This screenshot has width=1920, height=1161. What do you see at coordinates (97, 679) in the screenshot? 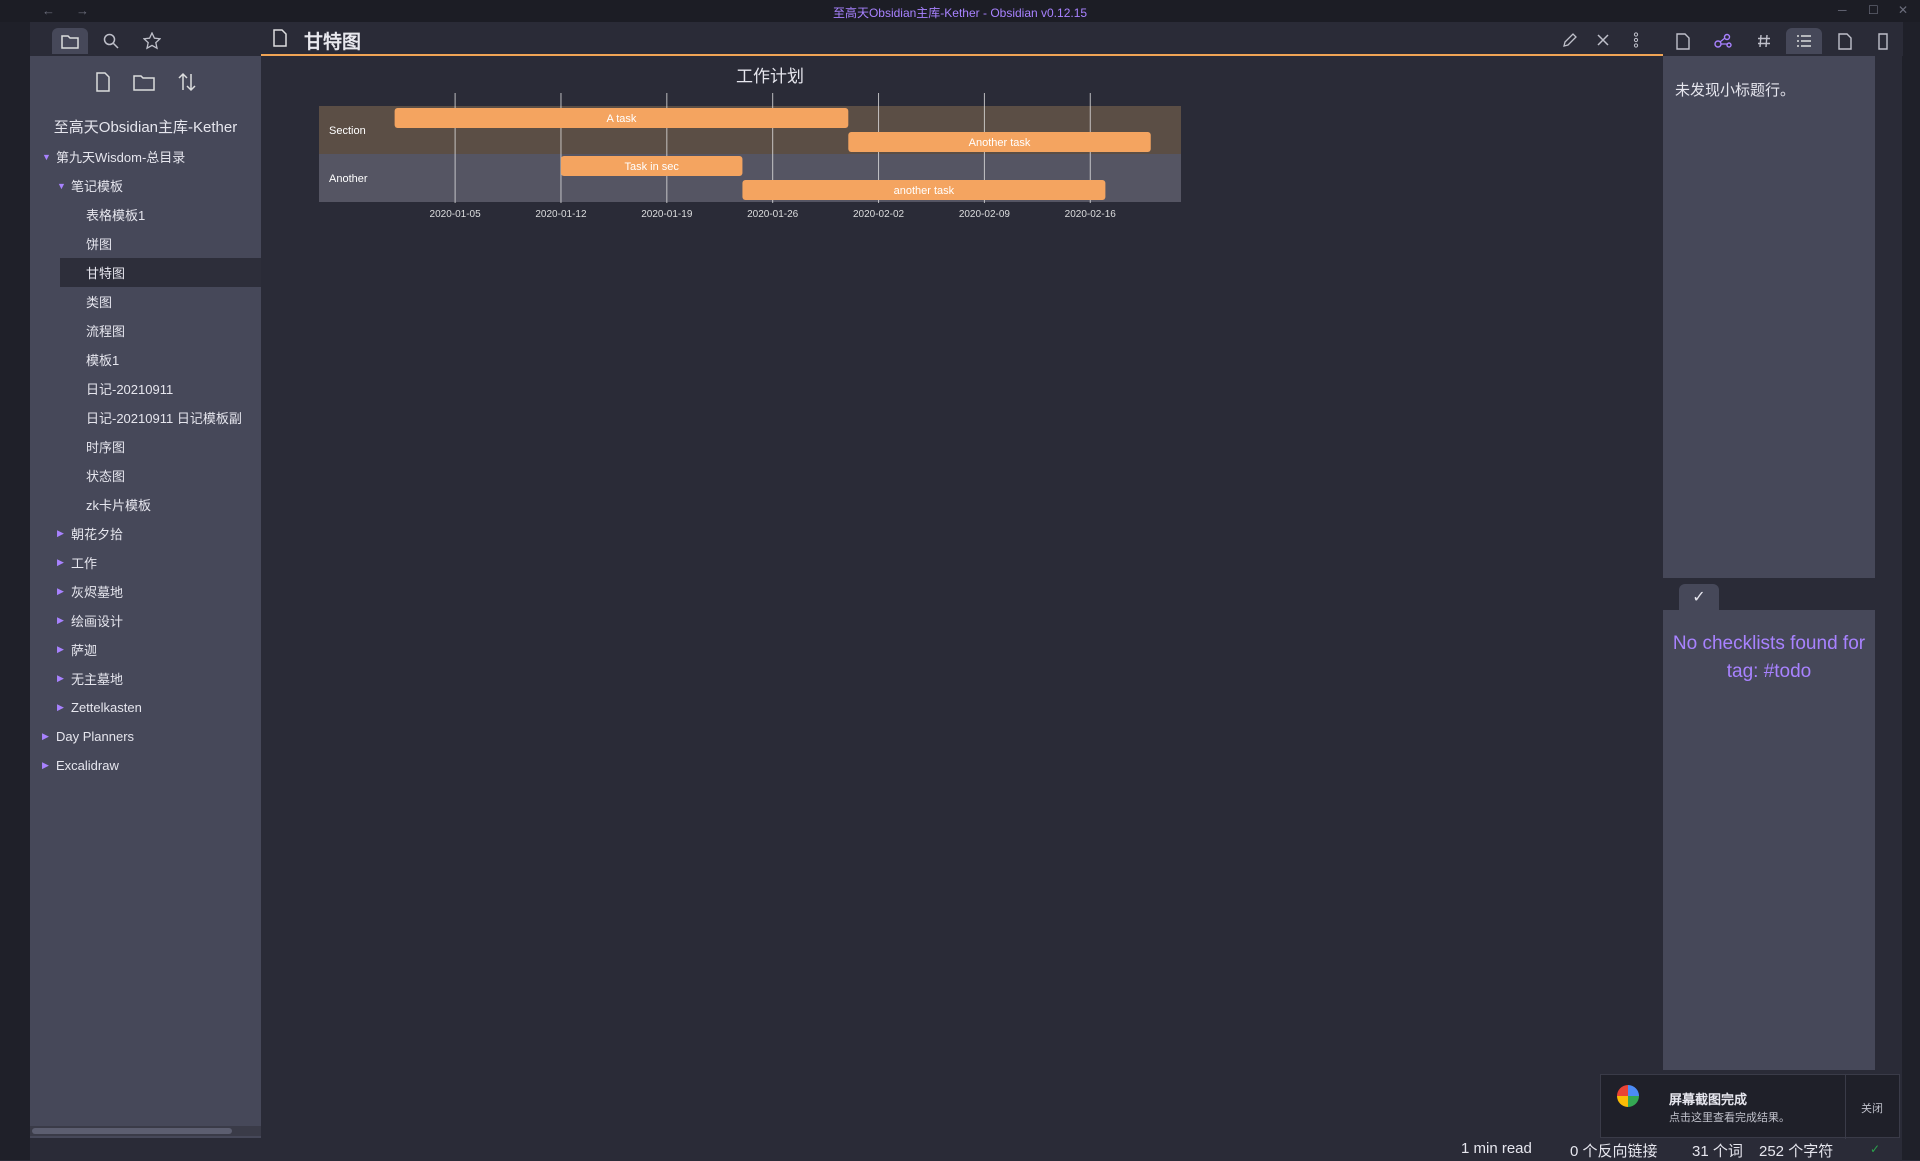
I see `tree-item-label: 无主墓地` at bounding box center [97, 679].